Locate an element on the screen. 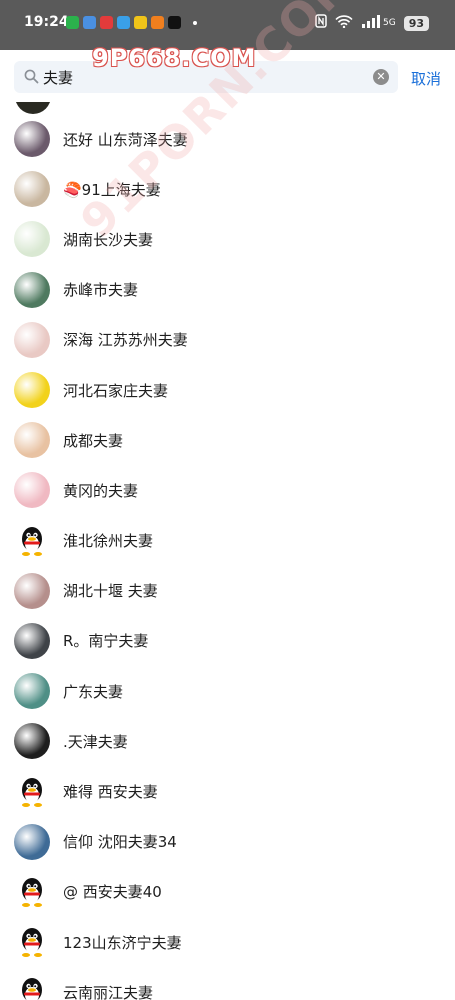 The width and height of the screenshot is (455, 1000). search-input is located at coordinates (203, 77).